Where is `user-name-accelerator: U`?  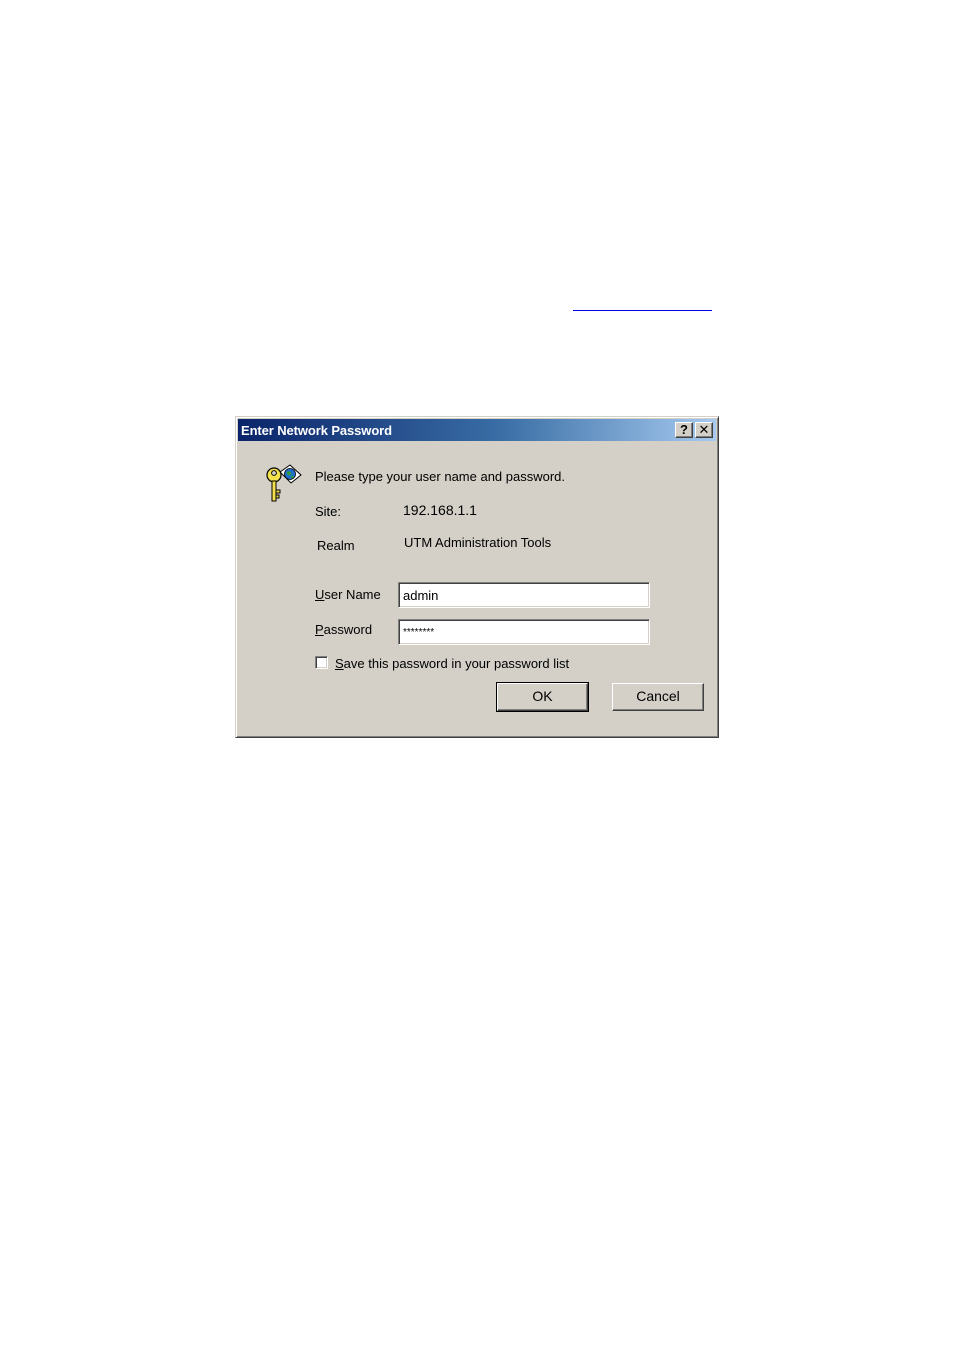
user-name-accelerator: U is located at coordinates (320, 594).